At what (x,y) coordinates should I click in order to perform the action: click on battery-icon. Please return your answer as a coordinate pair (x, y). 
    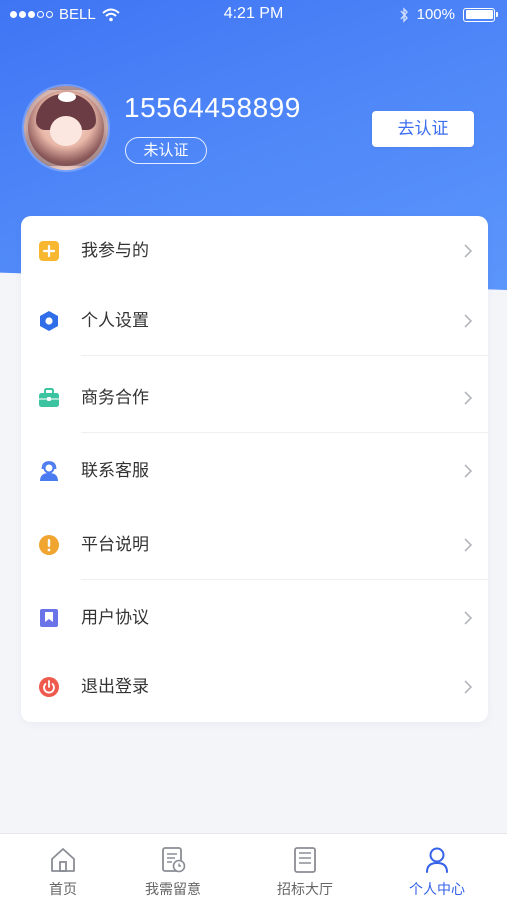
    Looking at the image, I should click on (480, 14).